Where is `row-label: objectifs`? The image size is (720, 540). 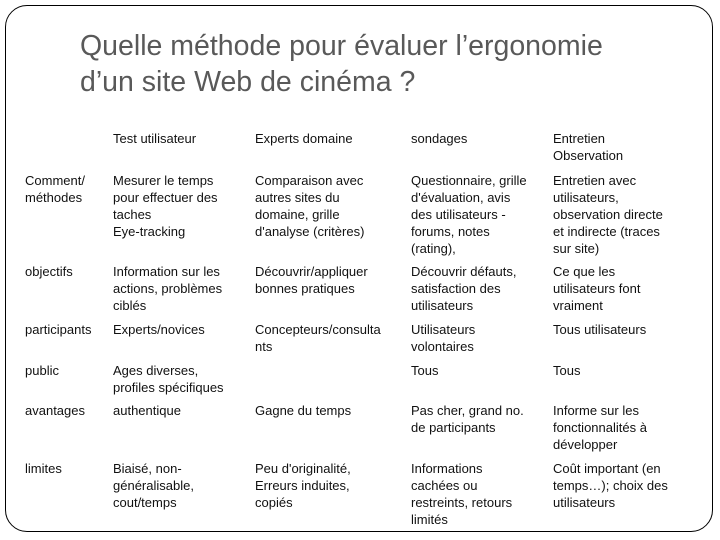 row-label: objectifs is located at coordinates (49, 271).